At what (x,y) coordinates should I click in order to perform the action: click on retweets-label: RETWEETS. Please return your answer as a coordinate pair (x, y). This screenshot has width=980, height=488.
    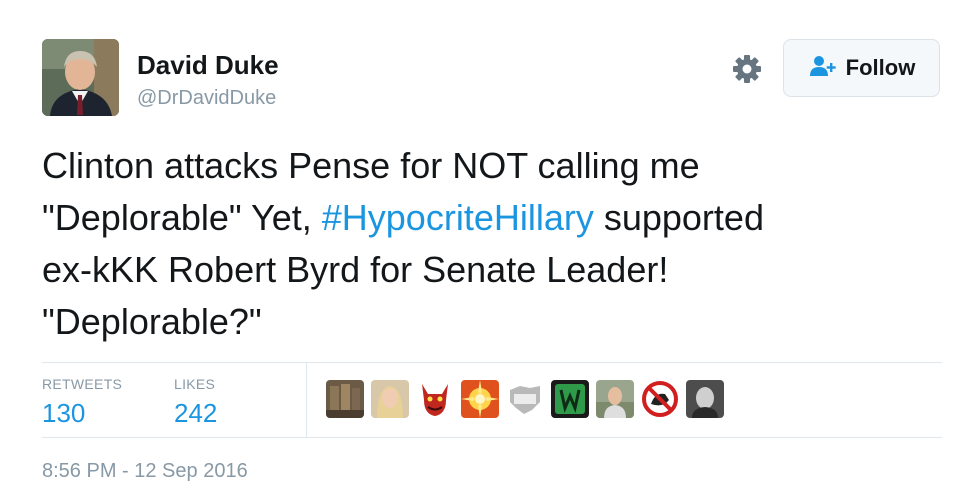
    Looking at the image, I should click on (82, 384).